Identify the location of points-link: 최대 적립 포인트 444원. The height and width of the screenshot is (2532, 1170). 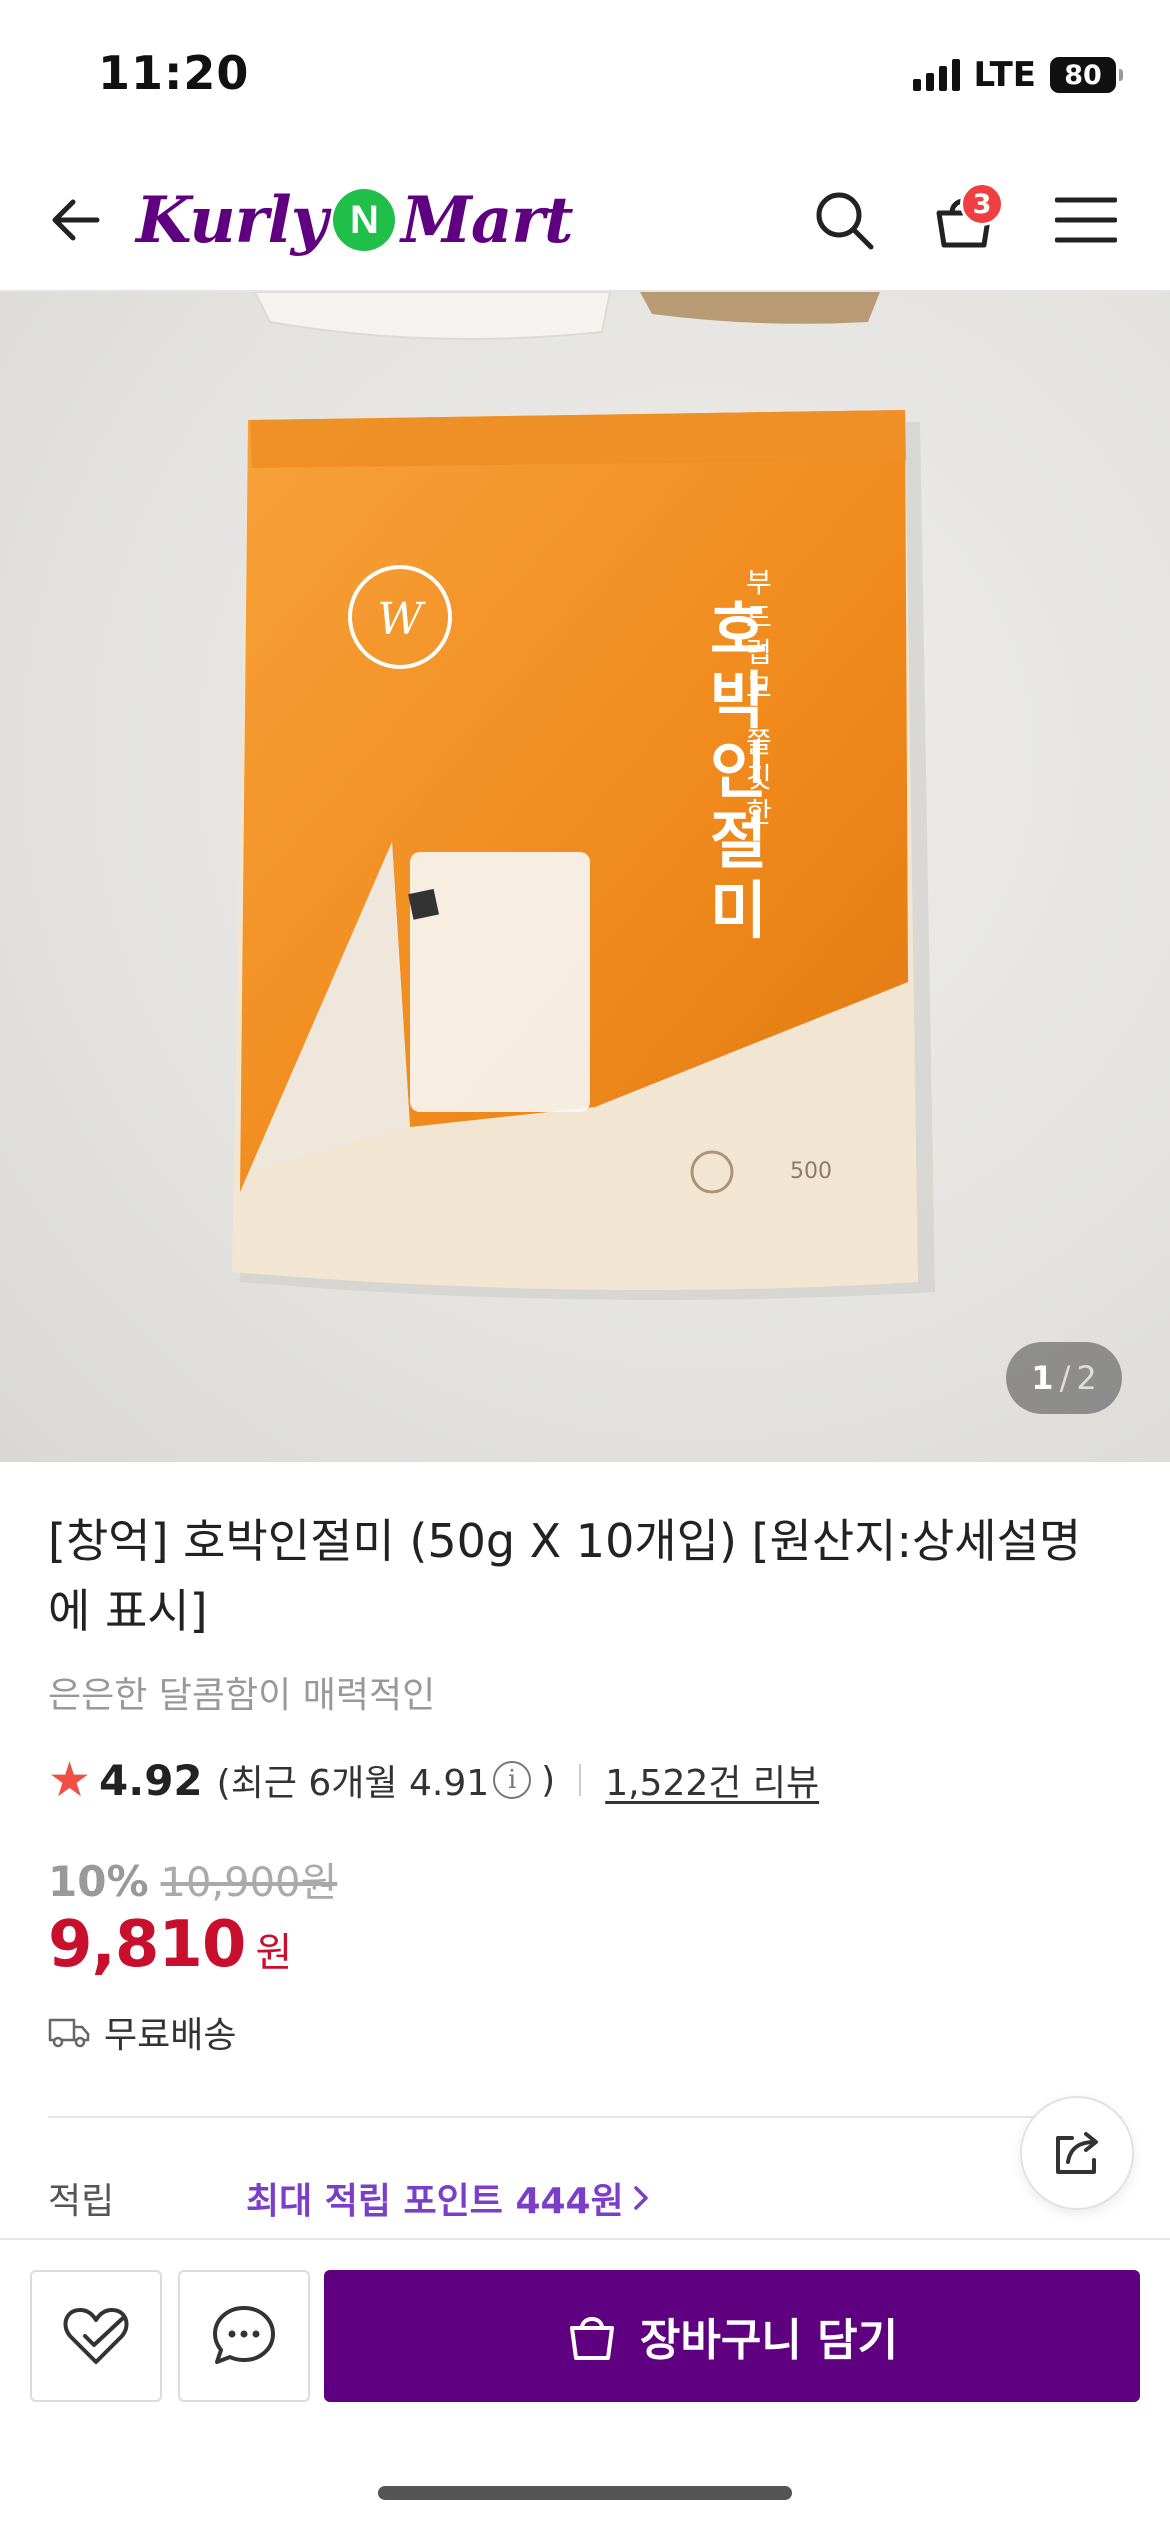
(448, 2198).